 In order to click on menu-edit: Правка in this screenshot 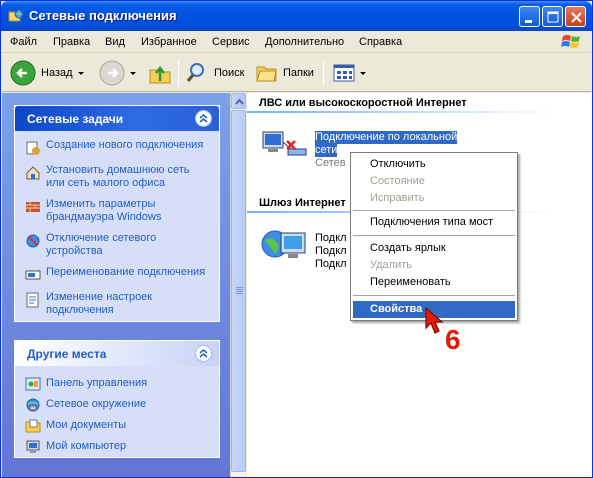, I will do `click(71, 42)`.